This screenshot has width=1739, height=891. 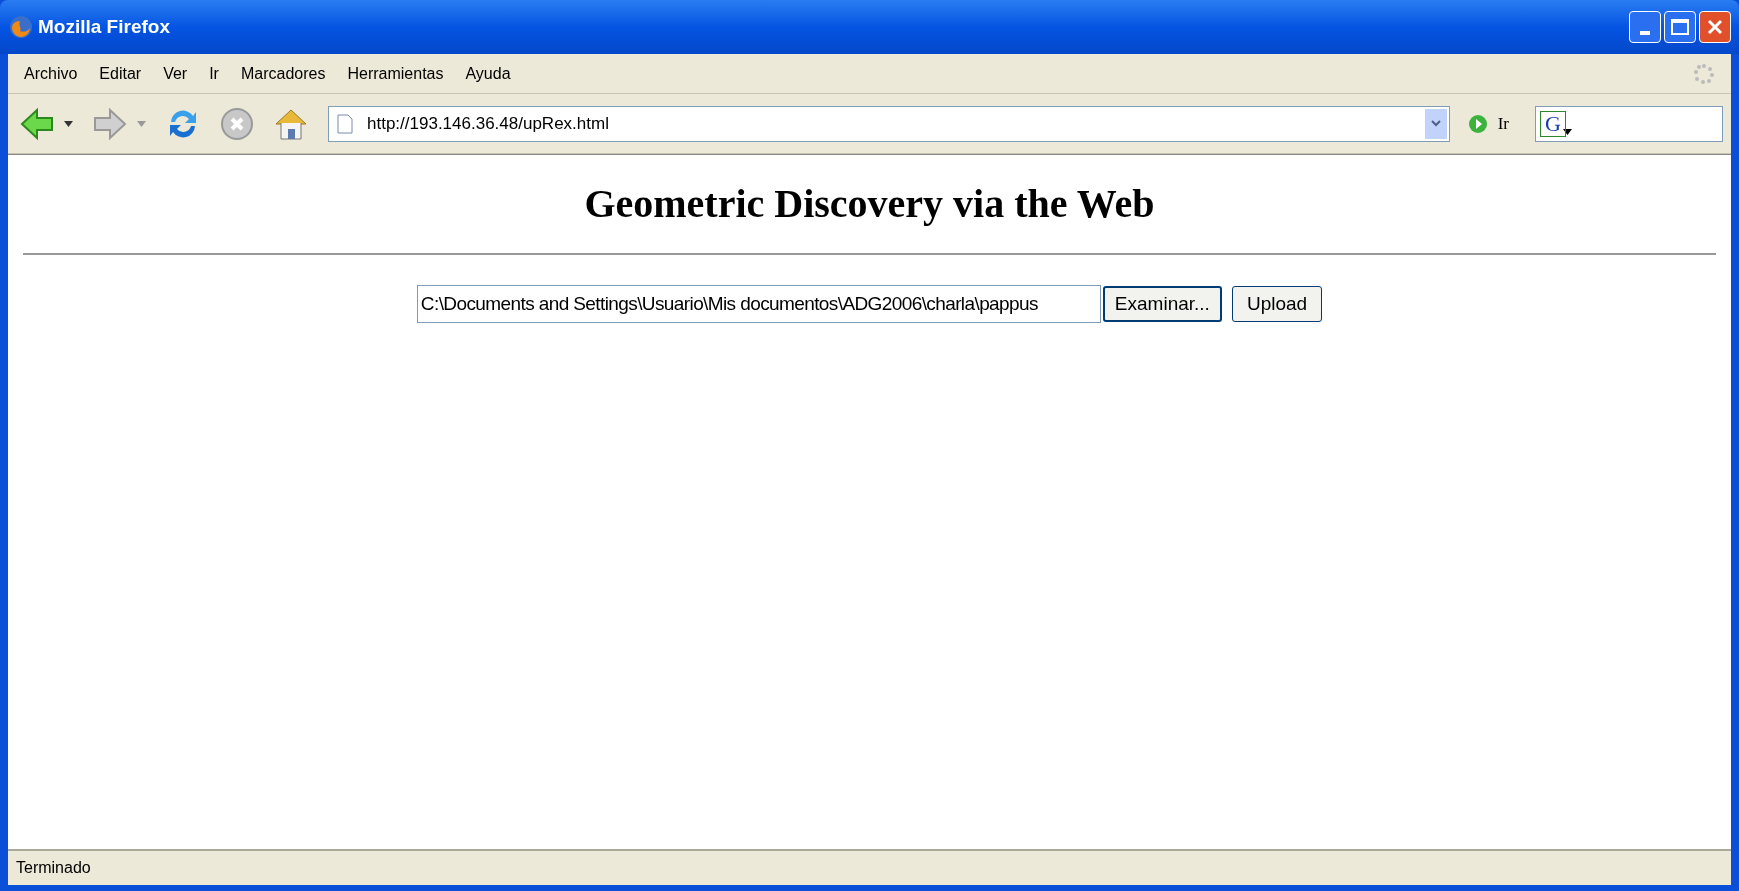 What do you see at coordinates (283, 73) in the screenshot?
I see `menu-item: Marcadores` at bounding box center [283, 73].